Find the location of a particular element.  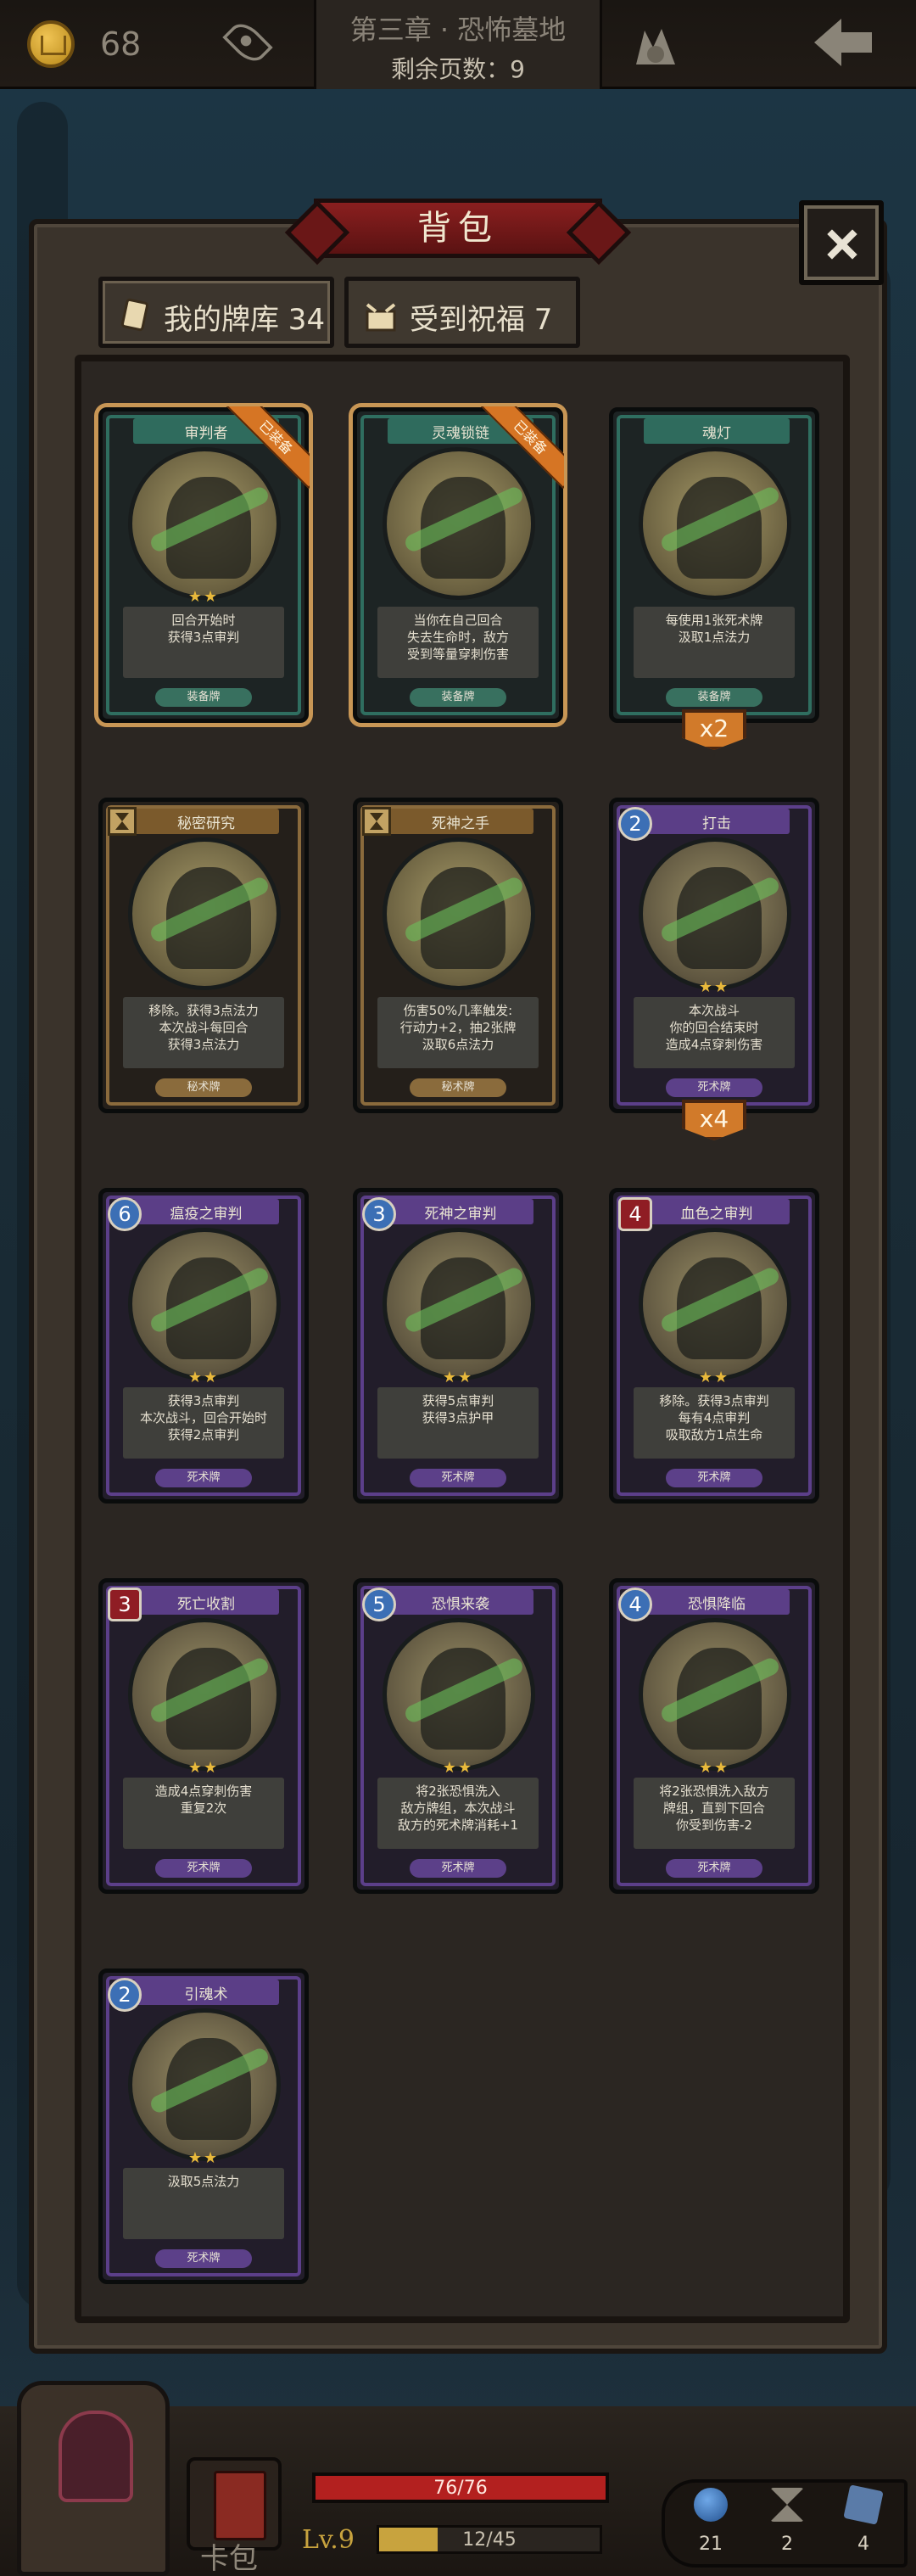

card: 5 恐惧来袭 ★★ 将2张恐惧洗入 敌方牌组，本次战斗 敌方的死术牌消耗+1 死术牌 is located at coordinates (458, 1736).